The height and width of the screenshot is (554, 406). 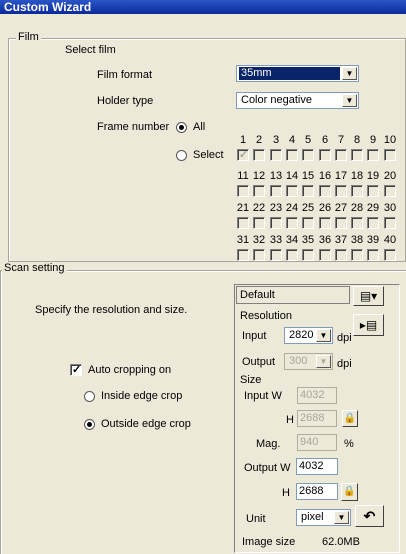 I want to click on size-label: Size, so click(x=251, y=380).